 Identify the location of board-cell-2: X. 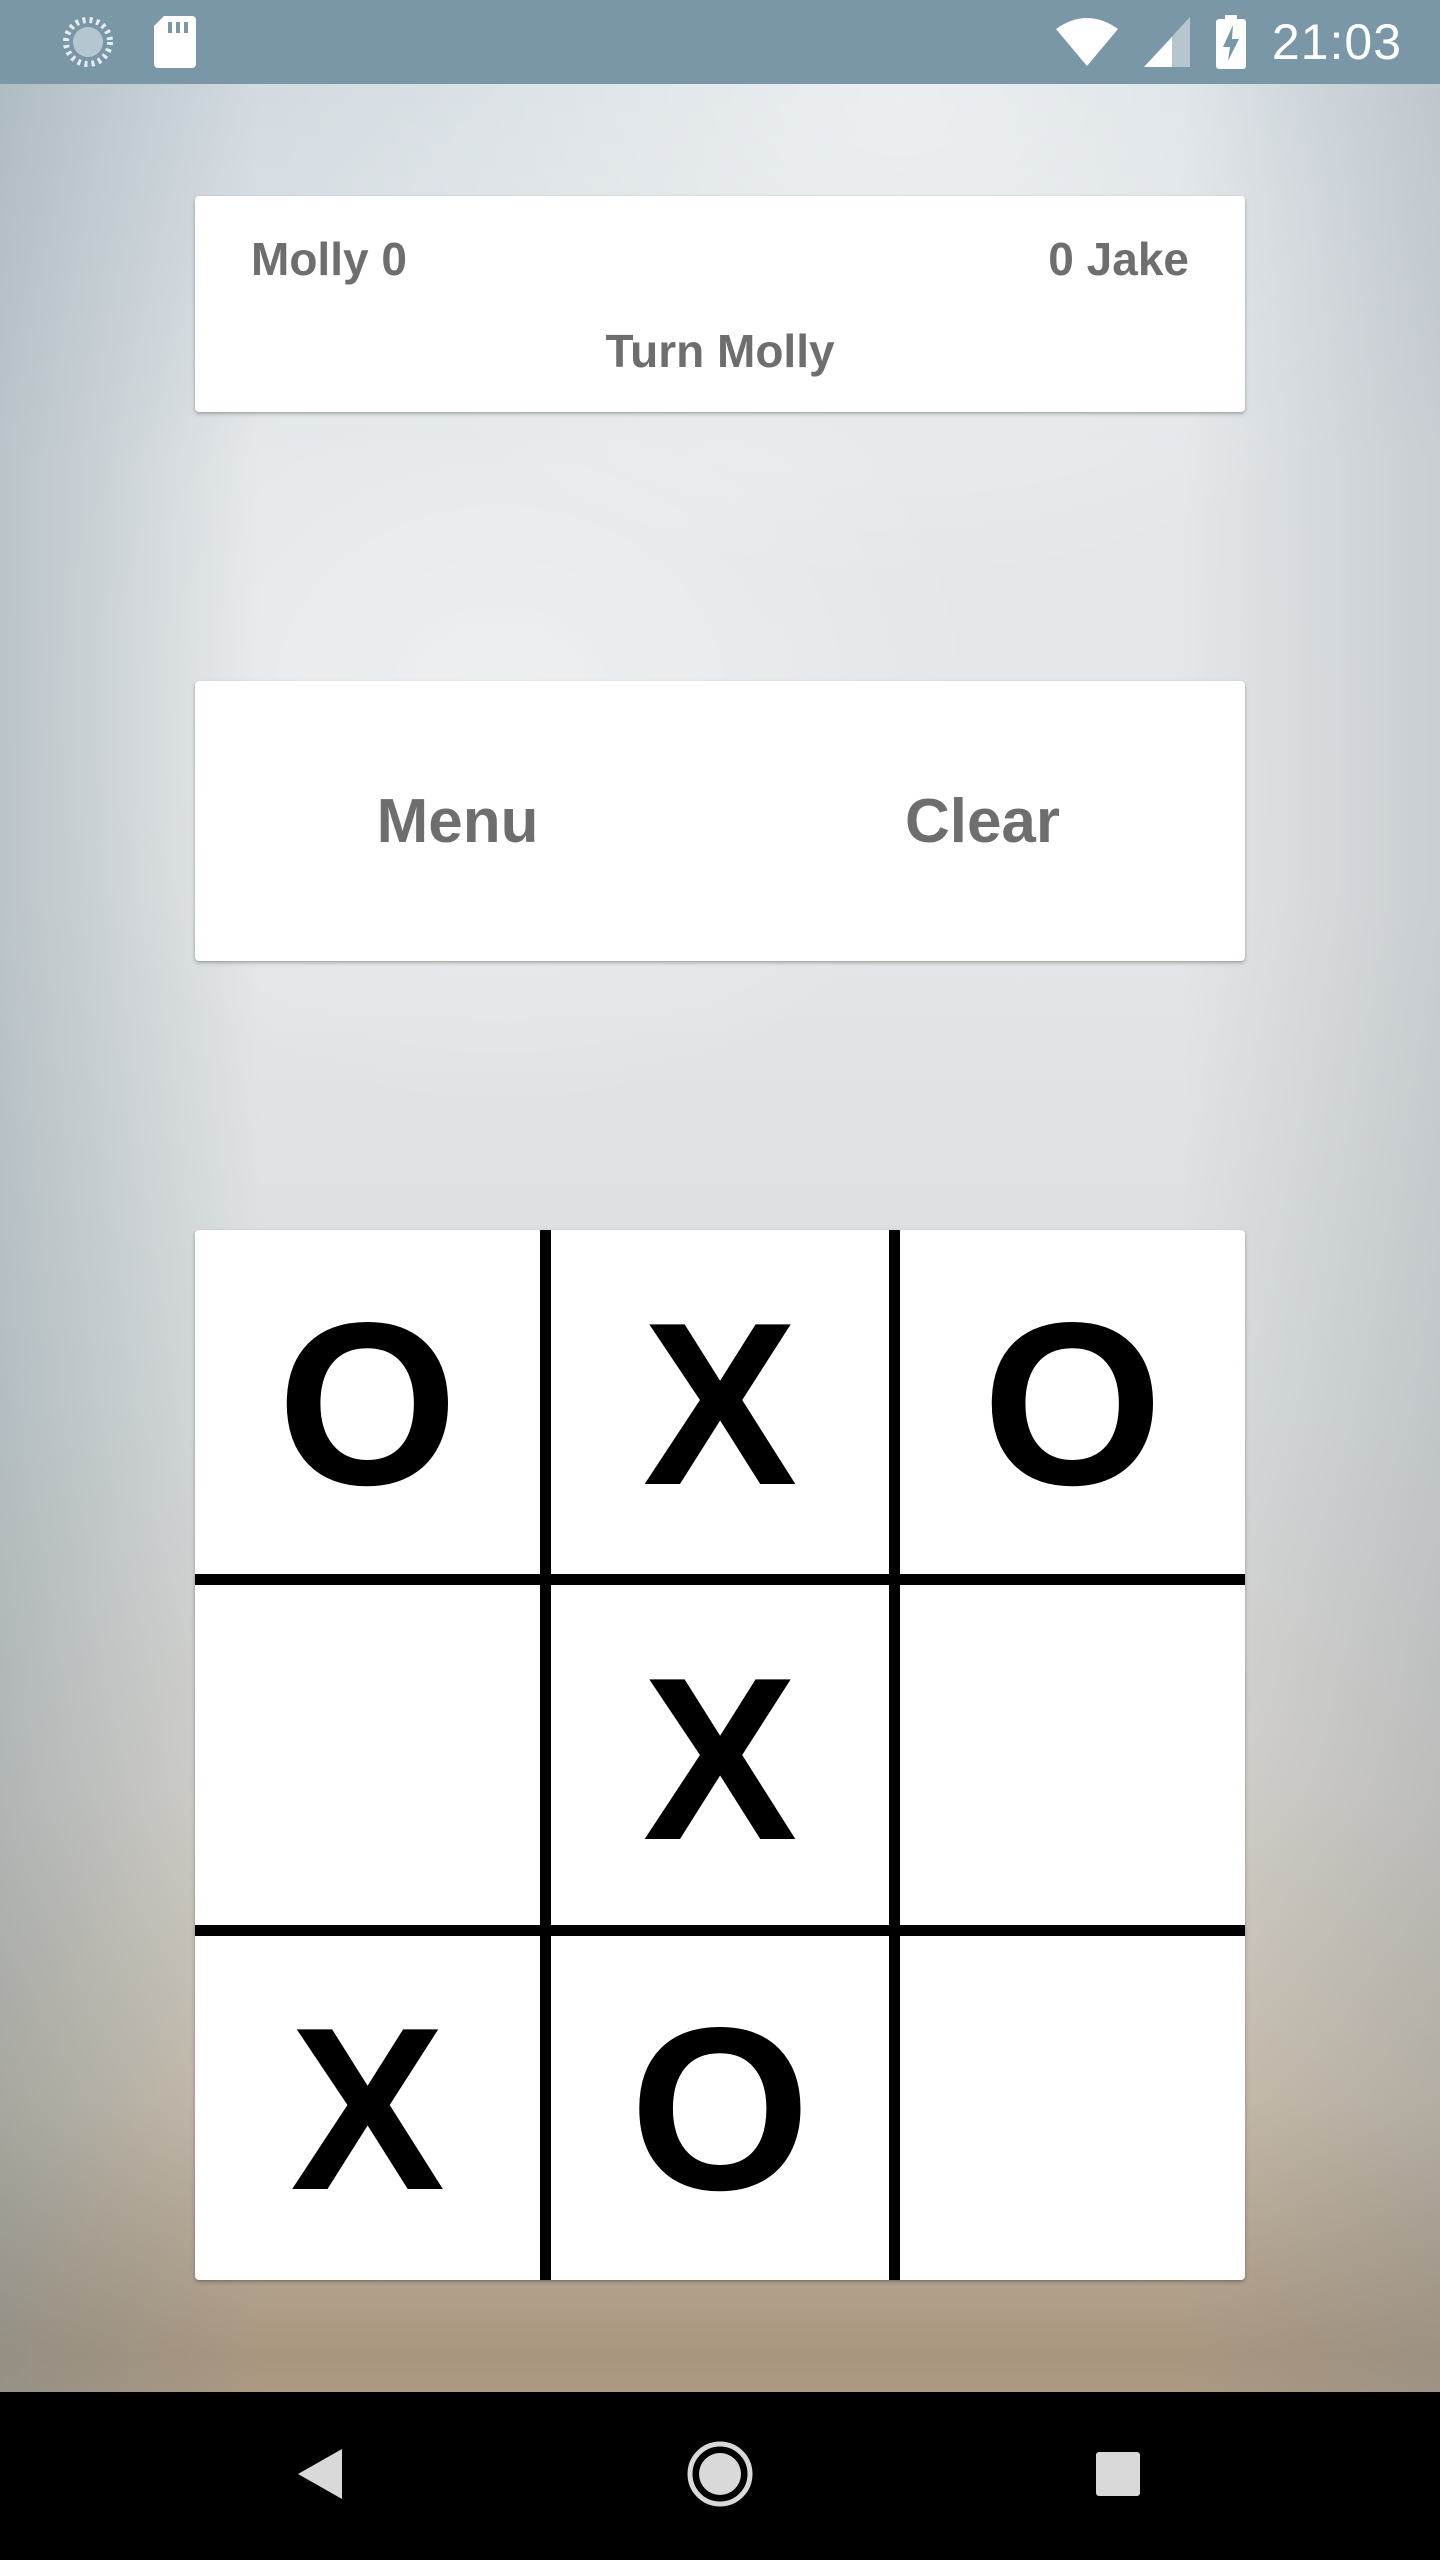
(720, 1405).